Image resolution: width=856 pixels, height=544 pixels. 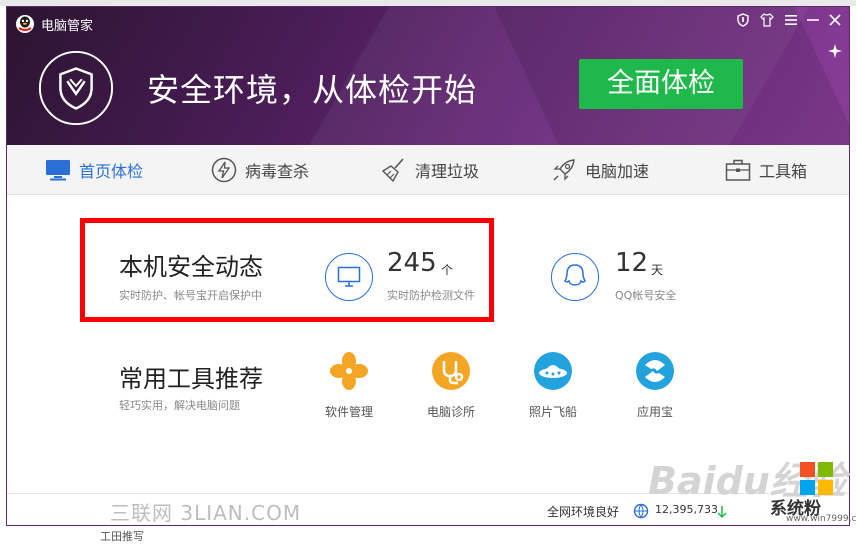 What do you see at coordinates (743, 23) in the screenshot?
I see `shield-menu-icon` at bounding box center [743, 23].